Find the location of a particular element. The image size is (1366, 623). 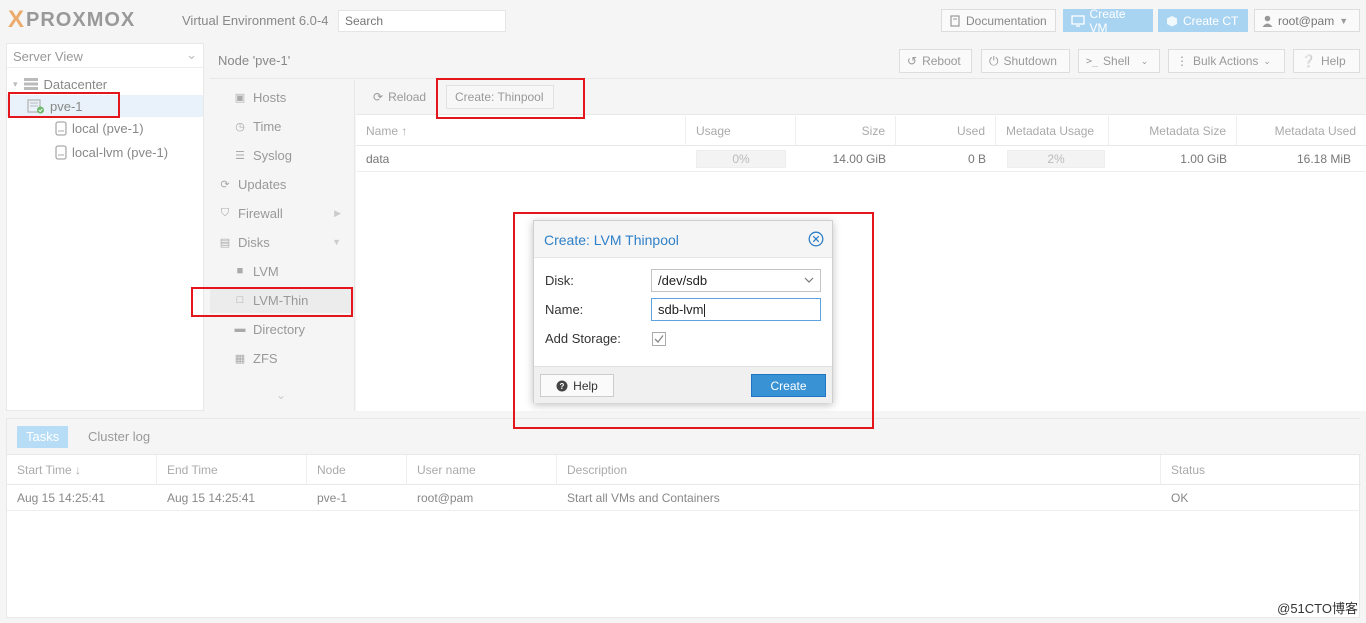

column-header-metadata-size: Metadata Size is located at coordinates (1173, 131).